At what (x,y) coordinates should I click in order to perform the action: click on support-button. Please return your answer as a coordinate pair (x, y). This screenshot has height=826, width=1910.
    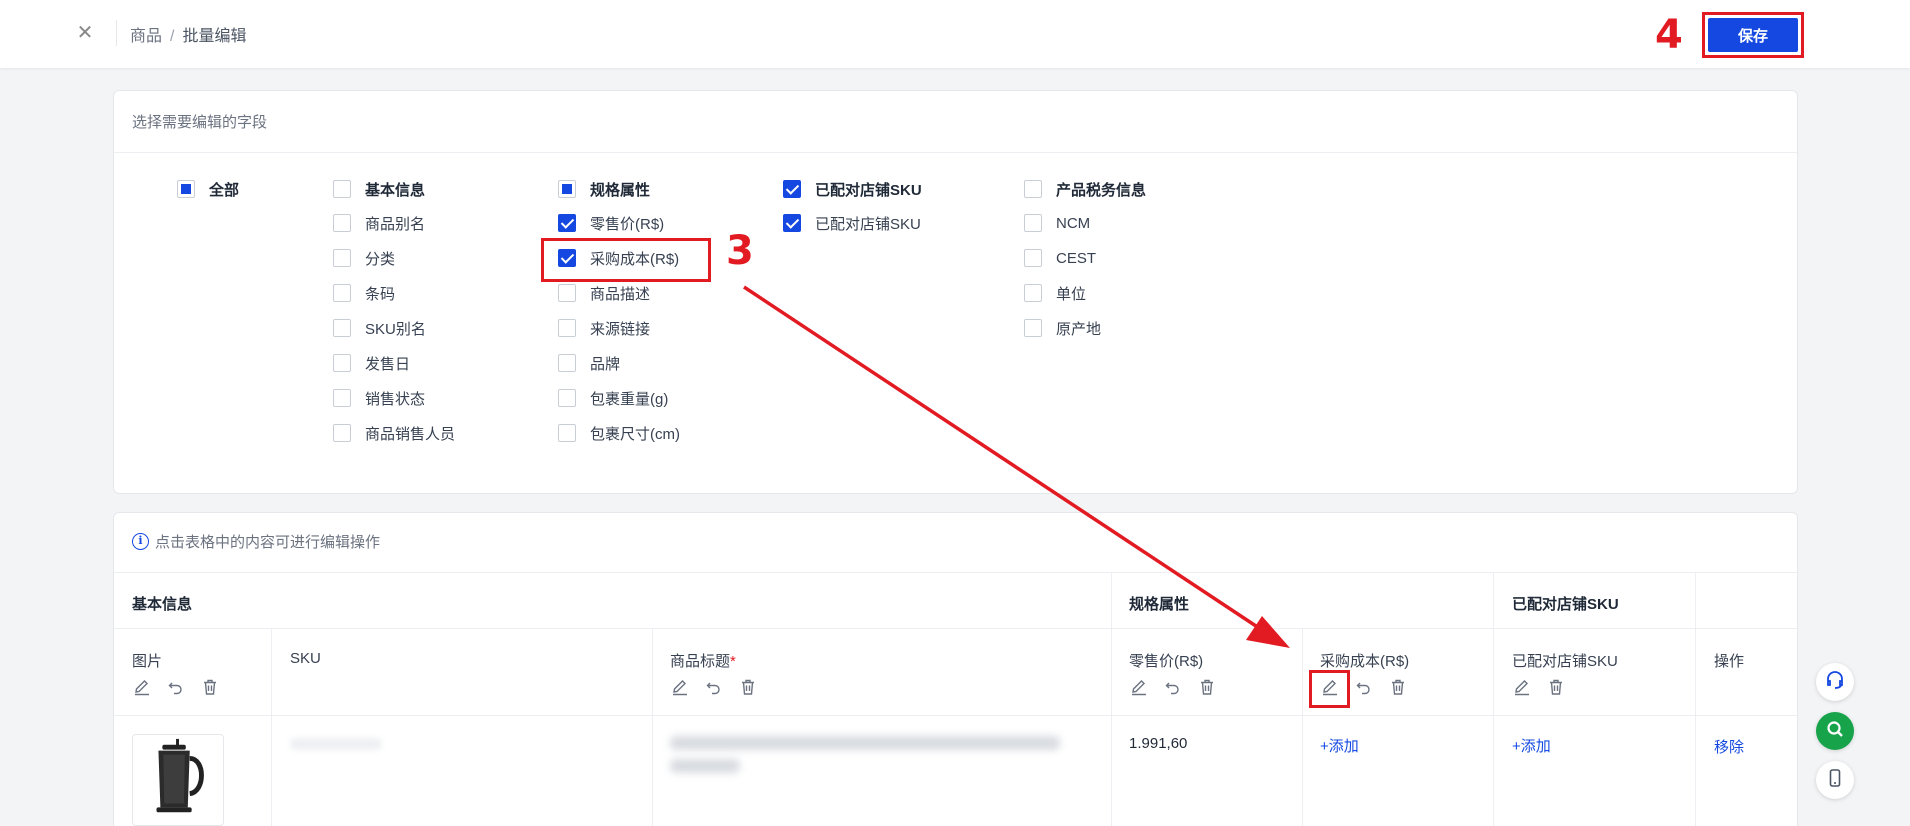
    Looking at the image, I should click on (1835, 682).